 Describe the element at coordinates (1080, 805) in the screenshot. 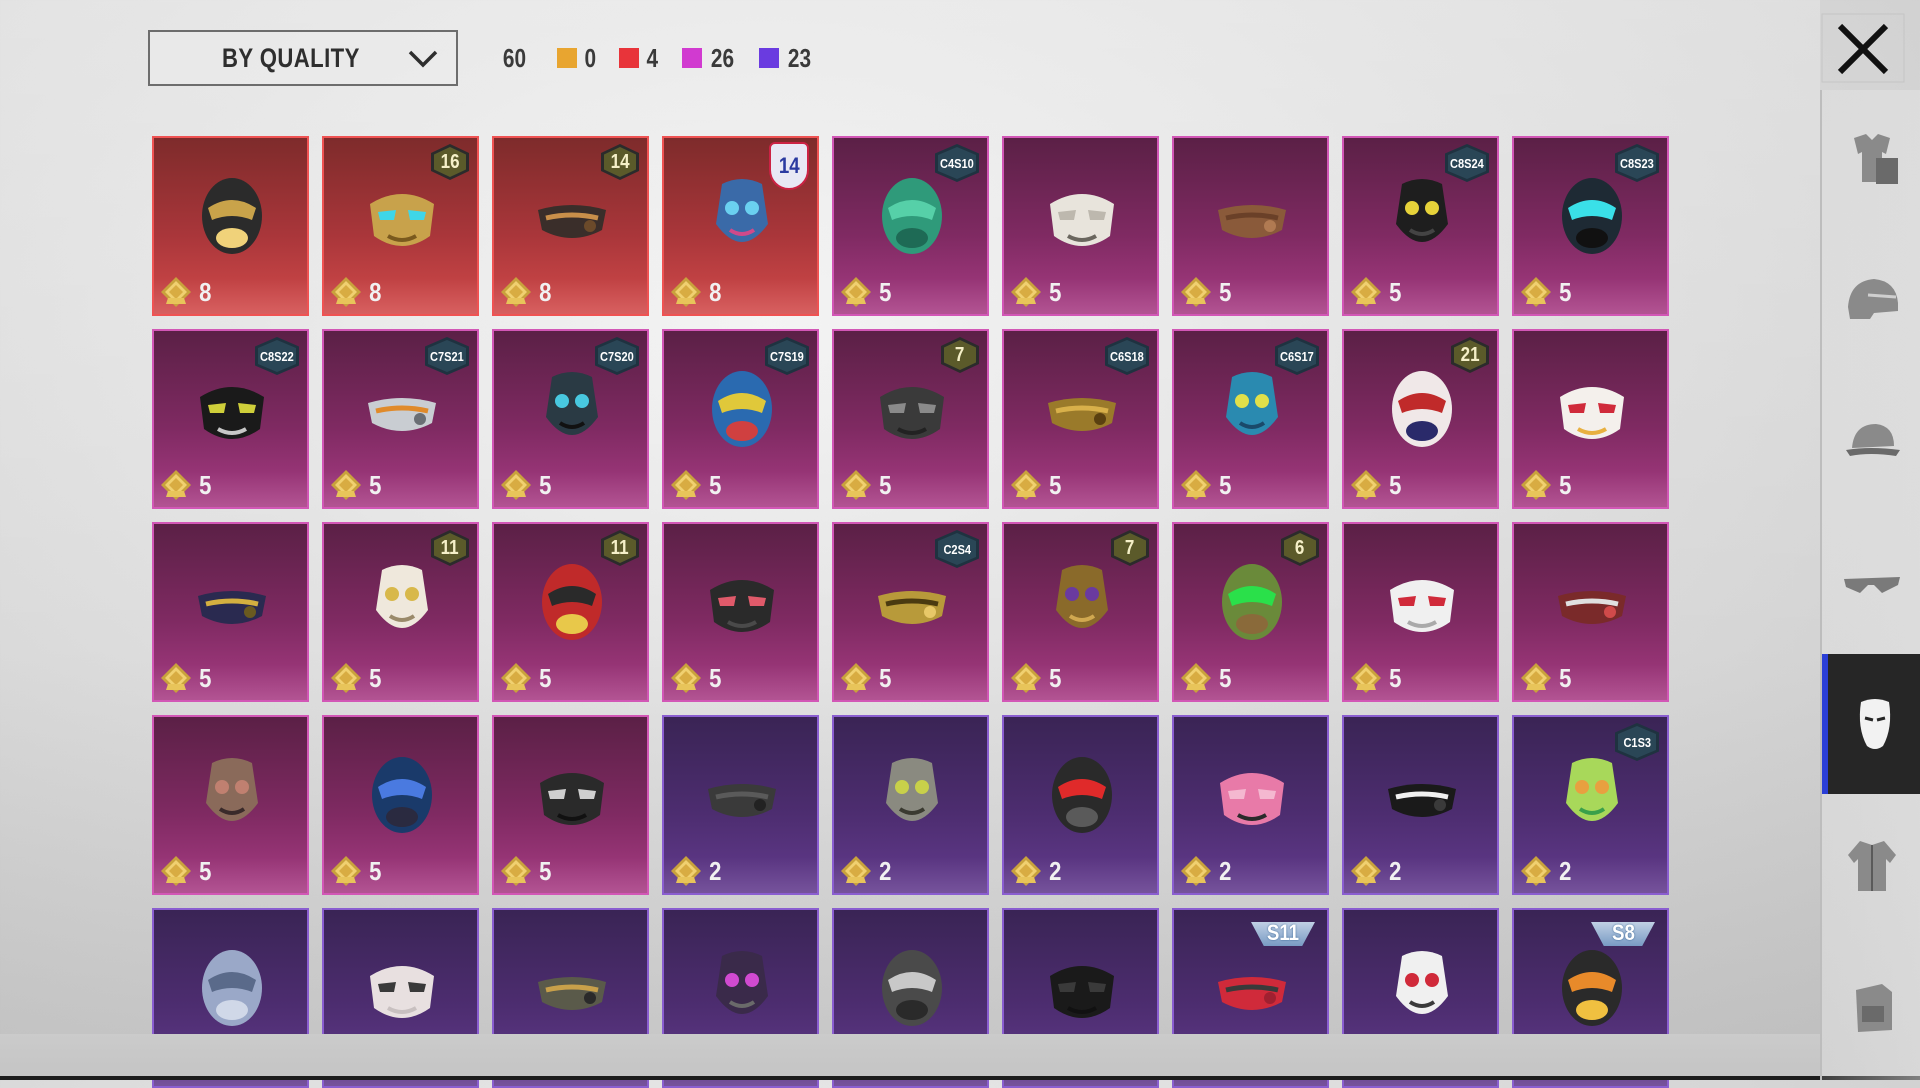

I see `item-card-mask-red-eye-visor: 2` at that location.